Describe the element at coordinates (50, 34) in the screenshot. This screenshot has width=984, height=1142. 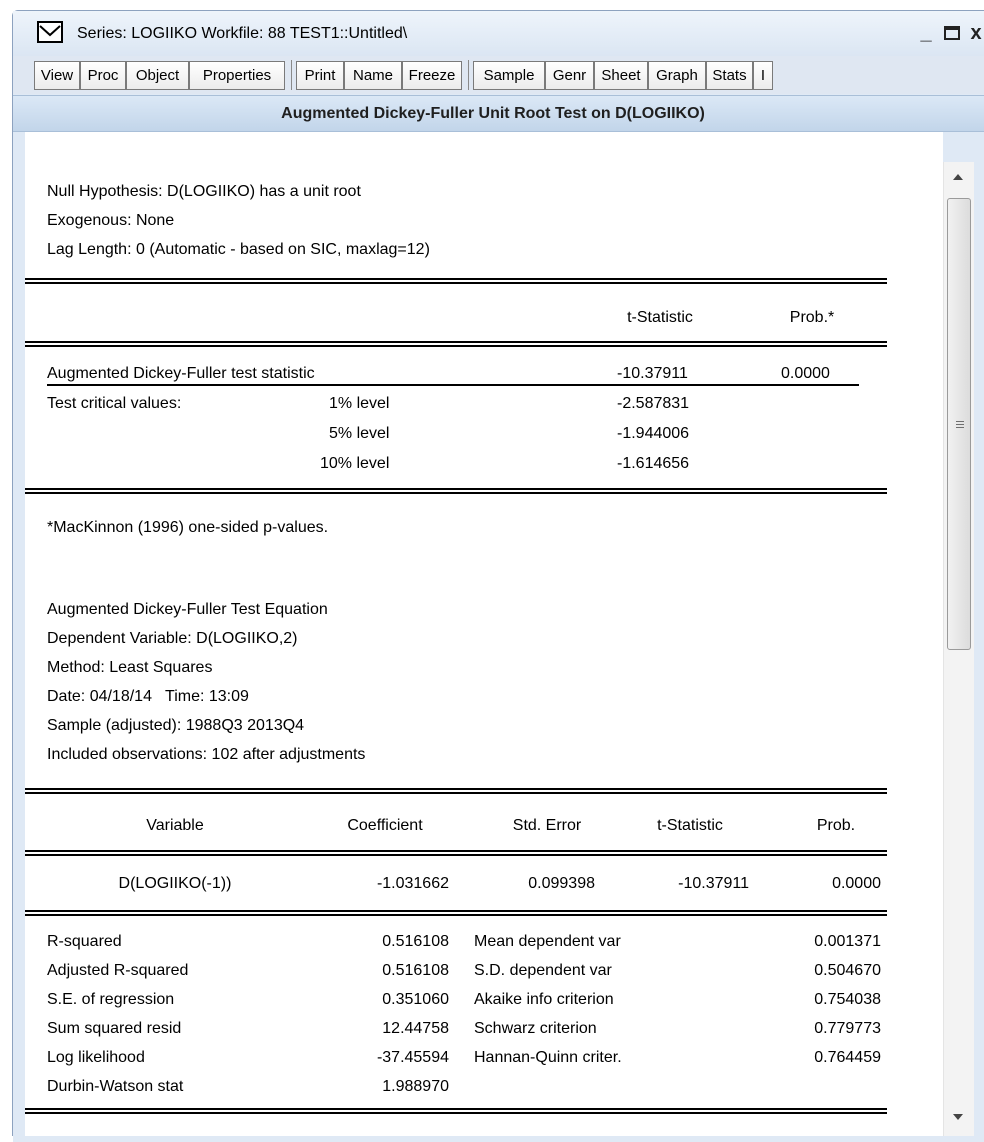
I see `series-icon` at that location.